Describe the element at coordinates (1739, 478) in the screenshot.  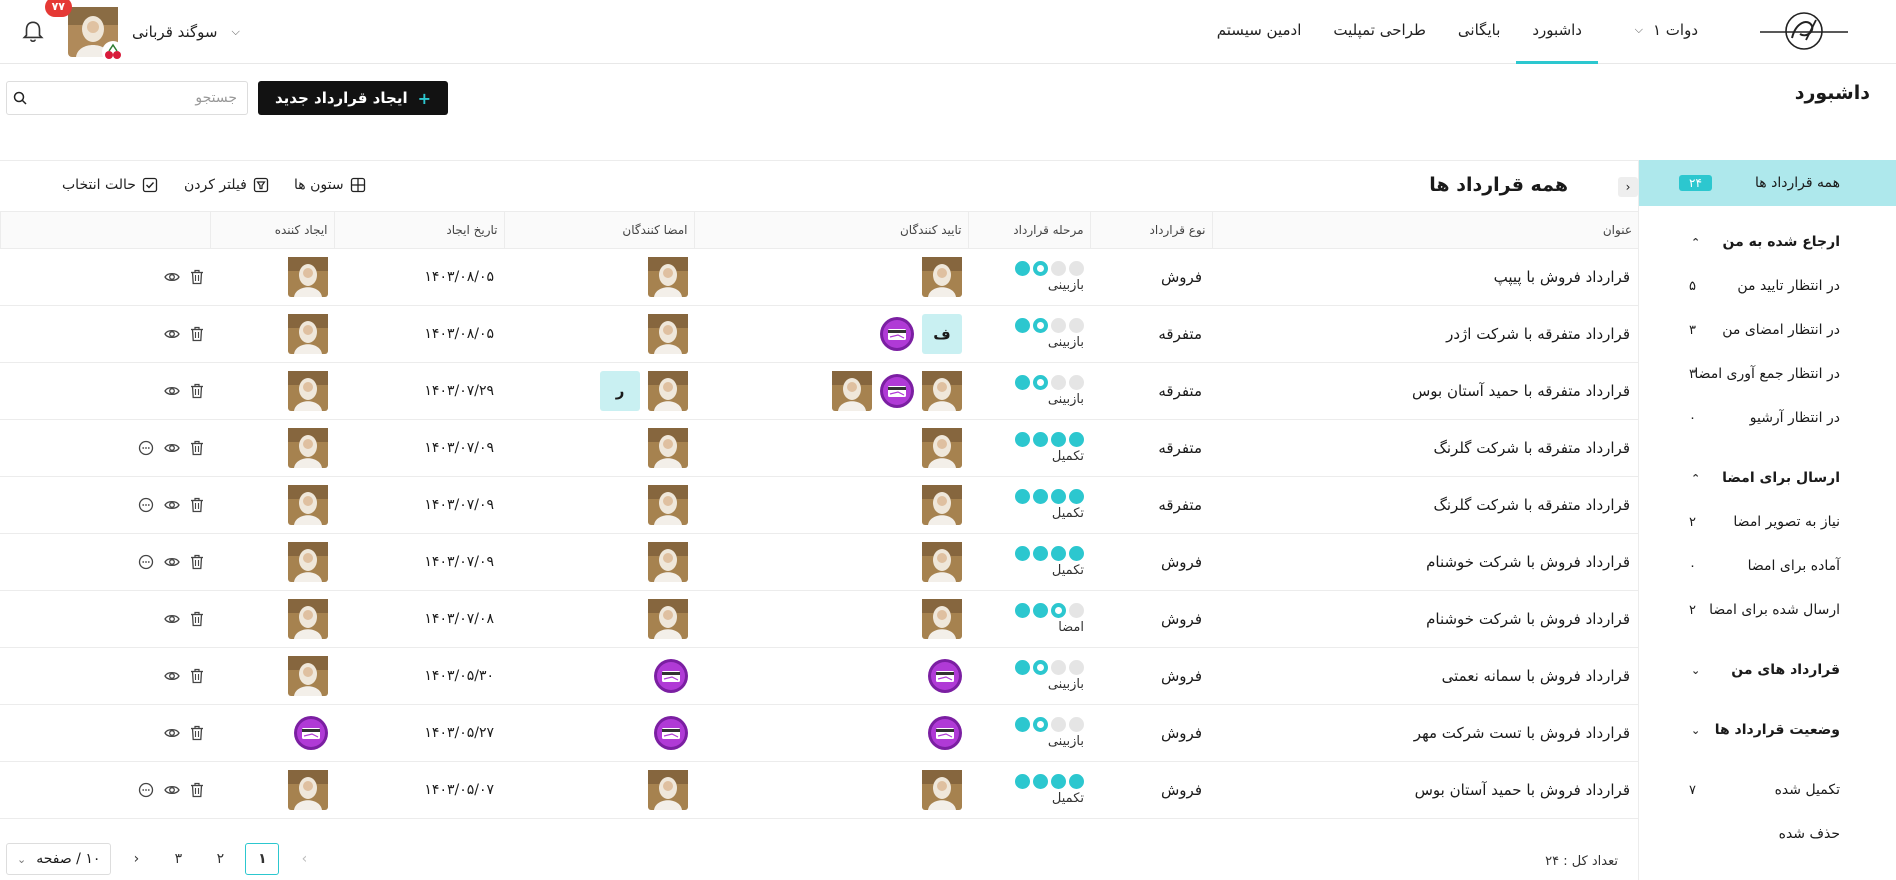
I see `sidebar-group-send-for-signature: ارسال برای امضا ⌃` at that location.